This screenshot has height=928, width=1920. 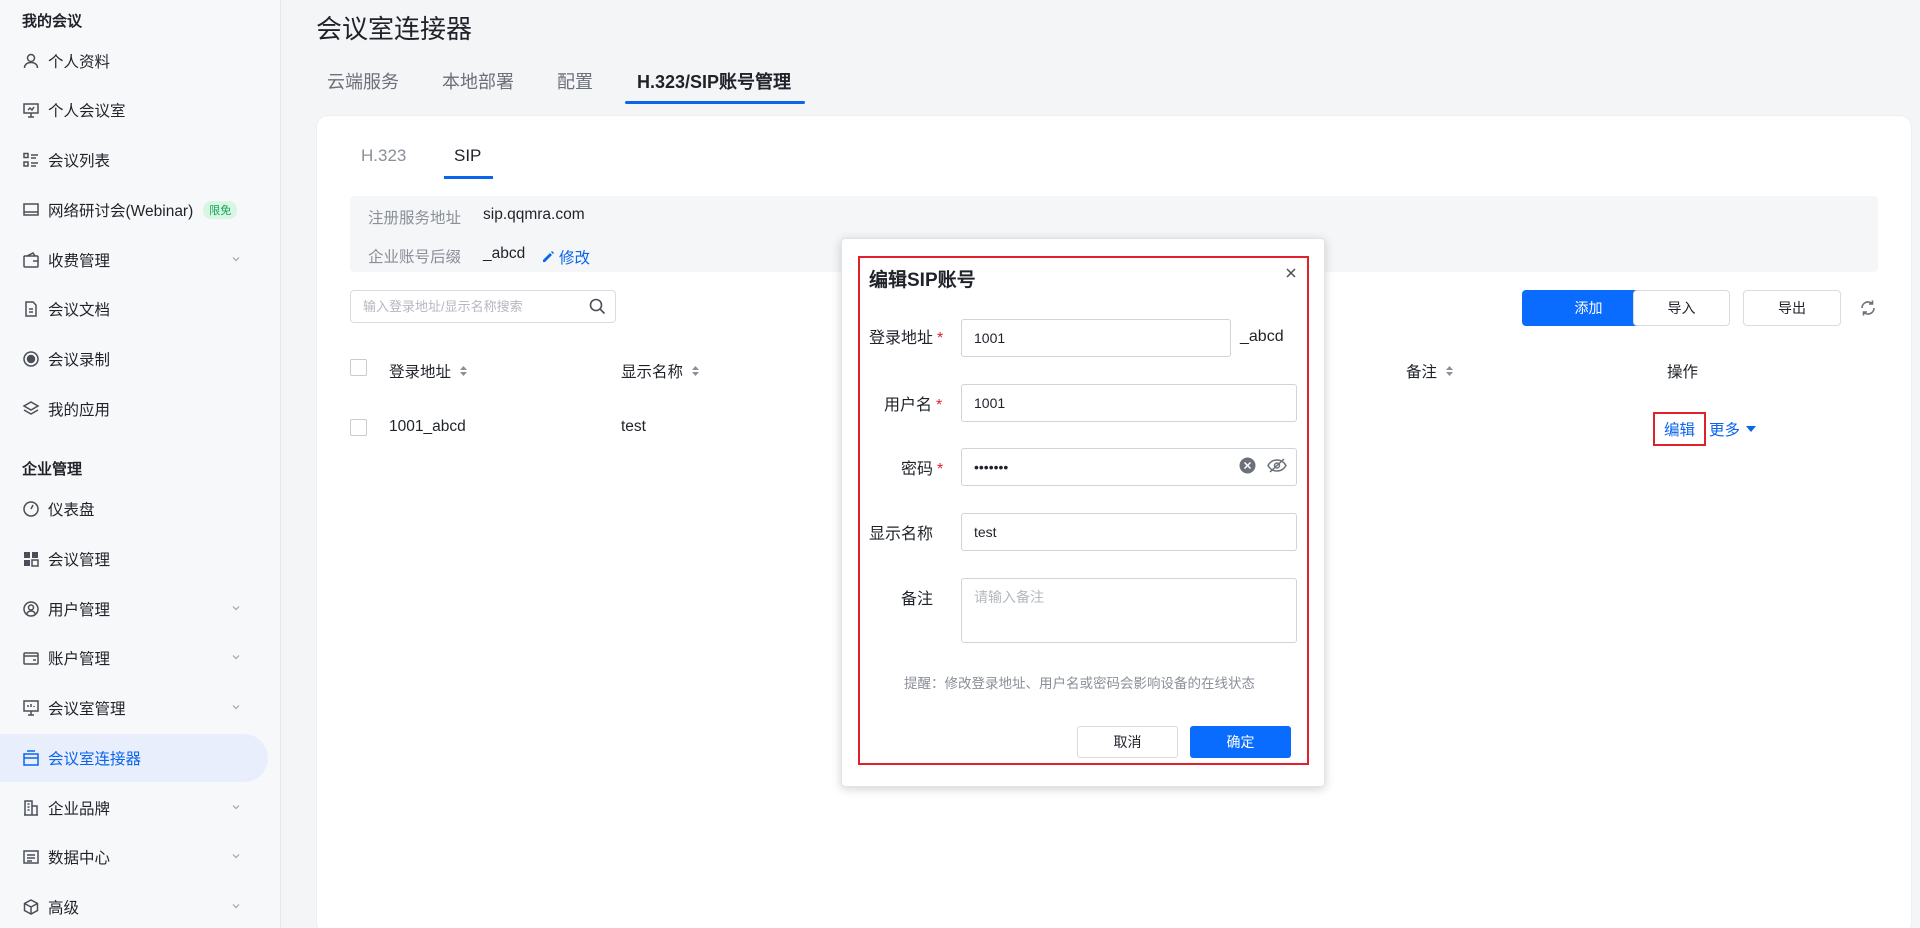 I want to click on cell-login-address: 1001_abcd, so click(x=427, y=426).